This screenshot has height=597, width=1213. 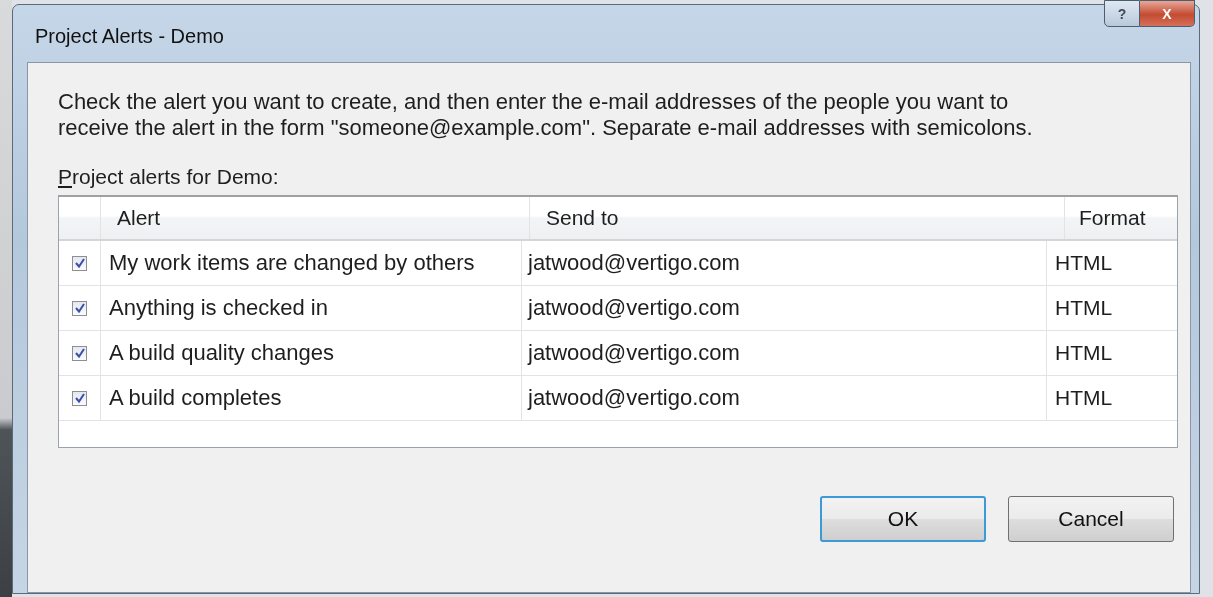 I want to click on table-cell: Anything is checked in, so click(x=311, y=308).